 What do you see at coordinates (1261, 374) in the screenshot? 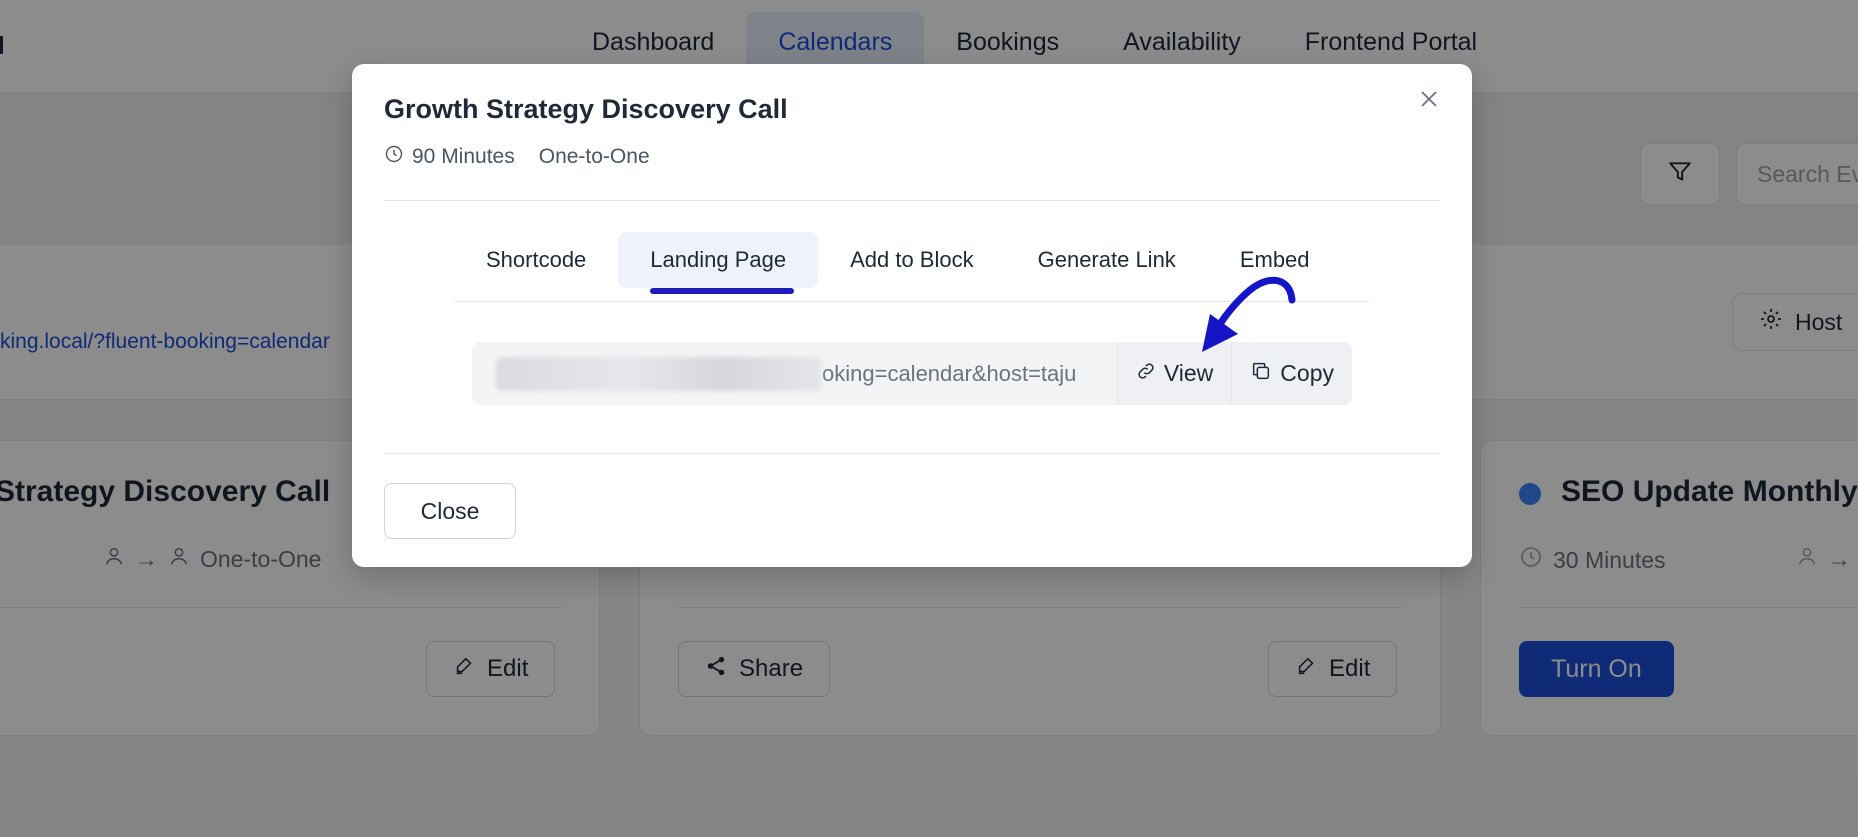
I see `copy-icon` at bounding box center [1261, 374].